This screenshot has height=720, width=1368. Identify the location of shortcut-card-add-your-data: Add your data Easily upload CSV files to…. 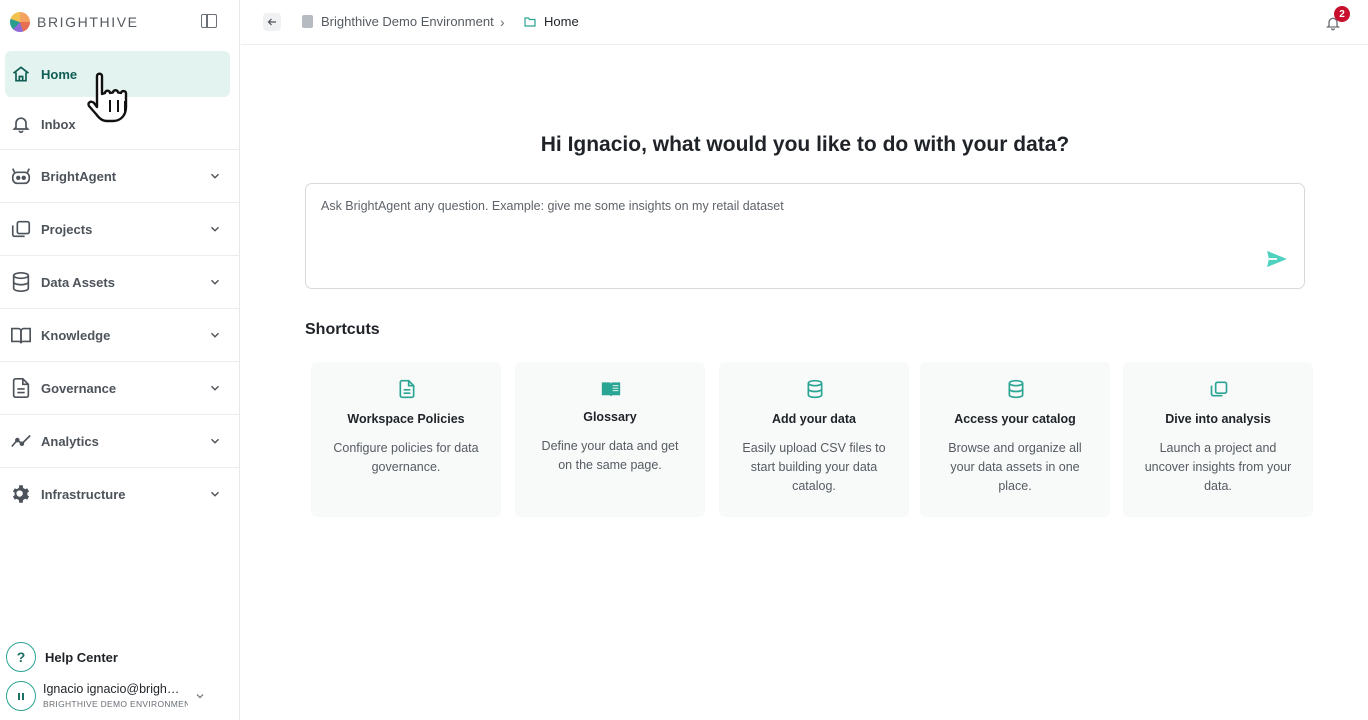
(814, 439).